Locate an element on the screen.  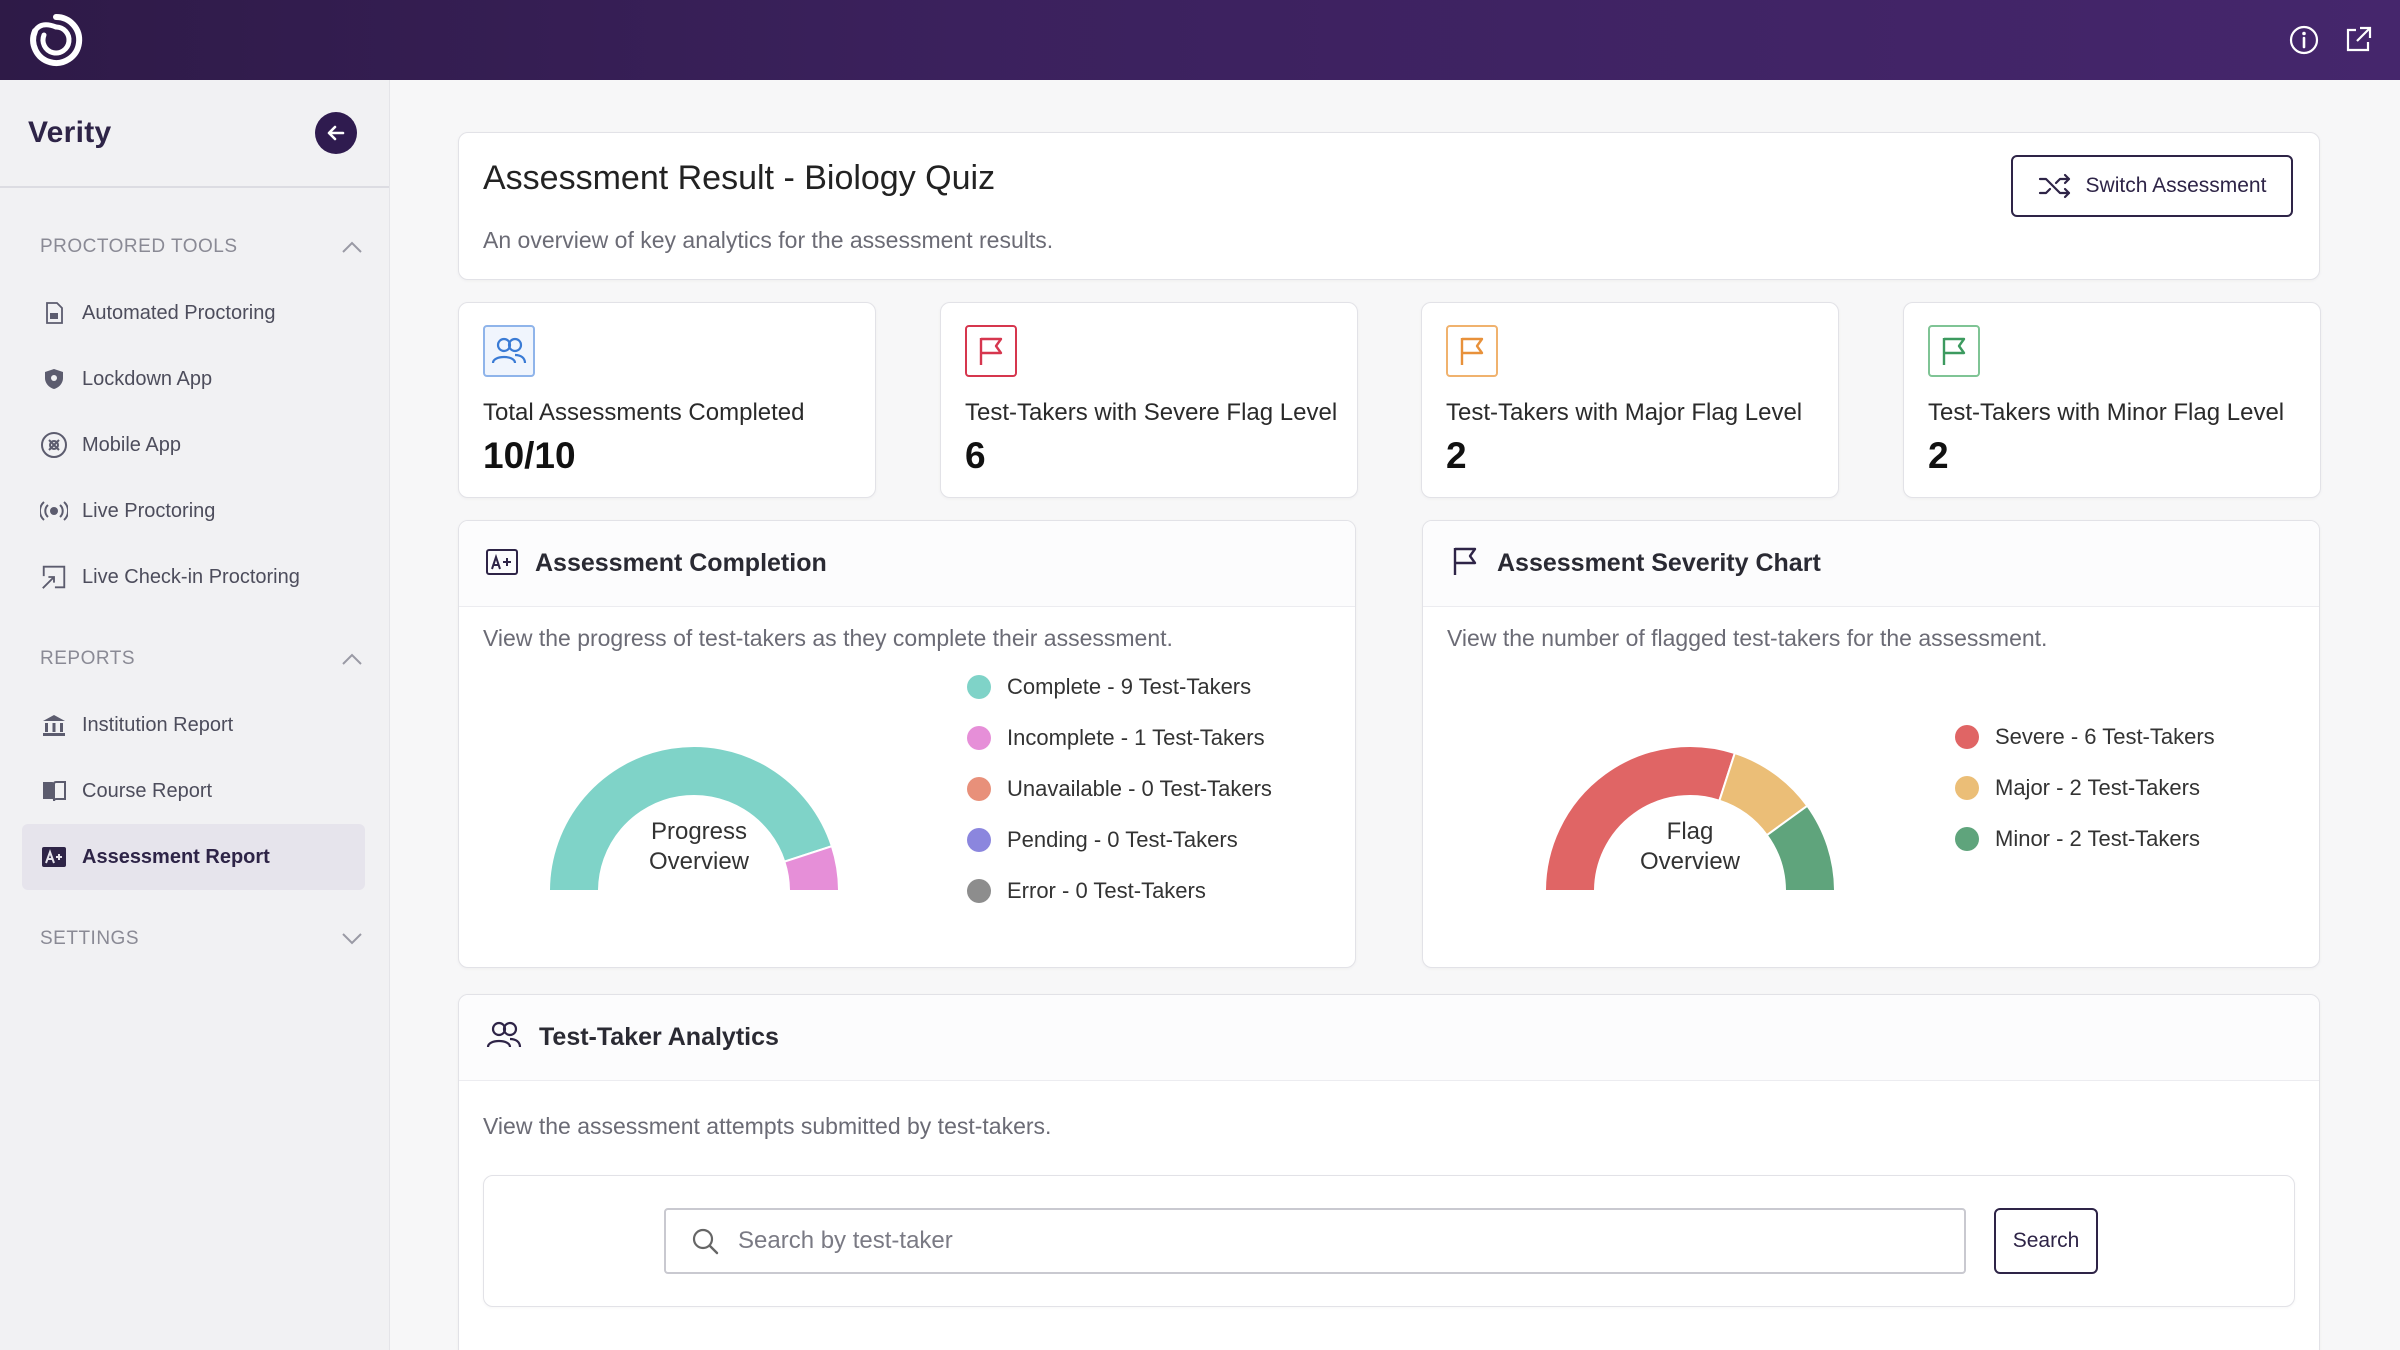
legend-label: Pending - 0 Test-Takers is located at coordinates (1122, 839).